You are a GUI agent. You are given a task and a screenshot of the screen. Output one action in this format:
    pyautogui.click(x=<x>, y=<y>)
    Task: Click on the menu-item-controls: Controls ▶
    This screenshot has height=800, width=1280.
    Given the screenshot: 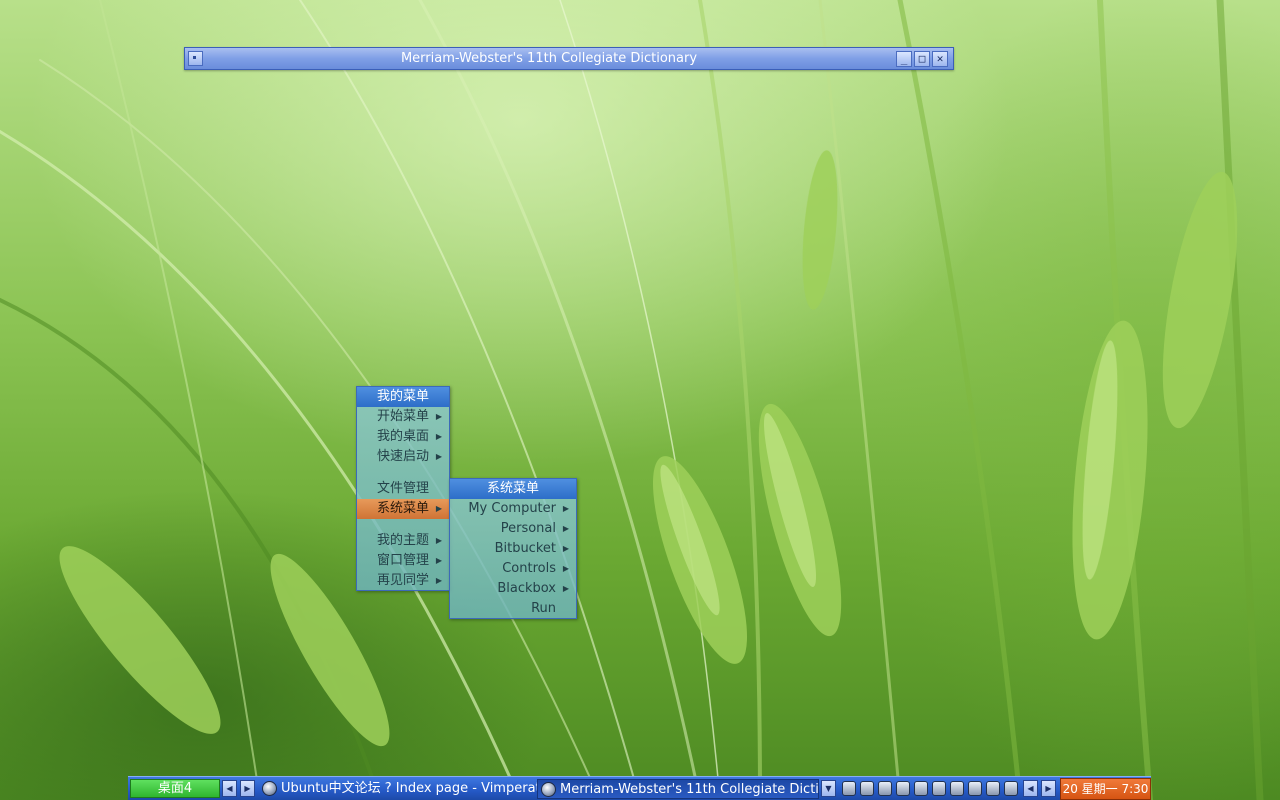 What is the action you would take?
    pyautogui.click(x=513, y=569)
    